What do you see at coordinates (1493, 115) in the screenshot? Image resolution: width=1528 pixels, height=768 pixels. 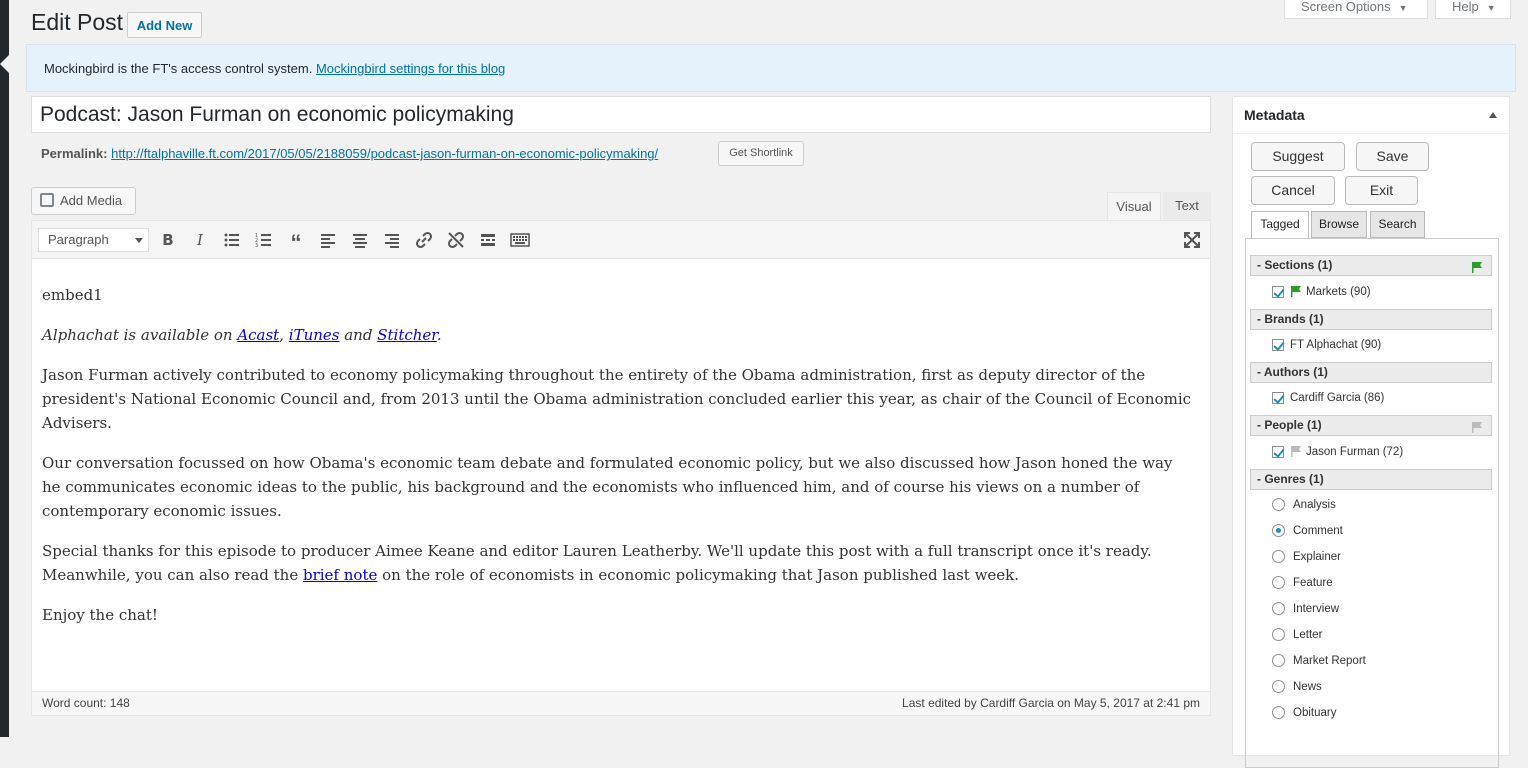 I see `collapse-arrow-icon` at bounding box center [1493, 115].